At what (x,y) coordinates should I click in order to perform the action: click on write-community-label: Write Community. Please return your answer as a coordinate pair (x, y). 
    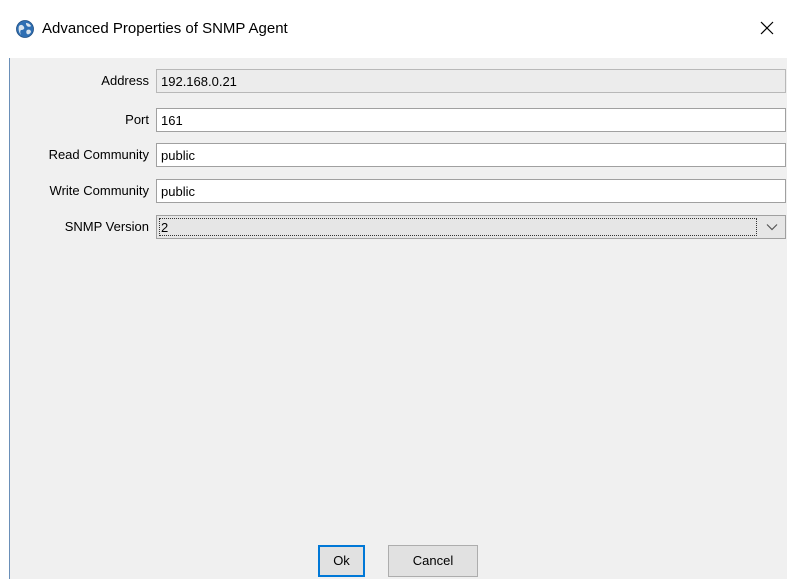
    Looking at the image, I should click on (99, 190).